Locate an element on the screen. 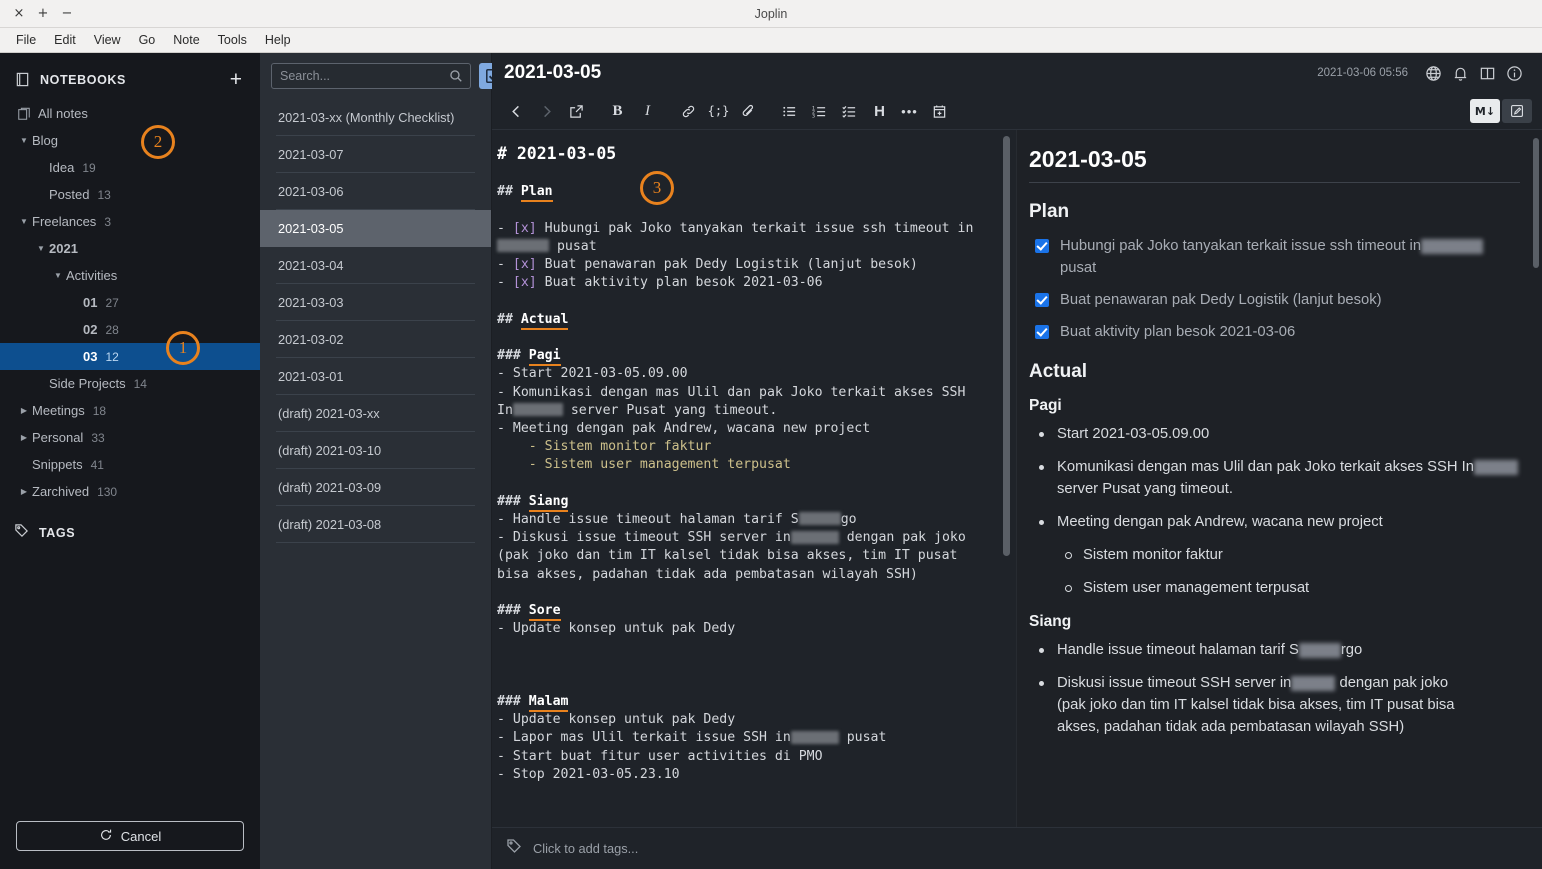  note-list-item: 2021-03-05 is located at coordinates (375, 228).